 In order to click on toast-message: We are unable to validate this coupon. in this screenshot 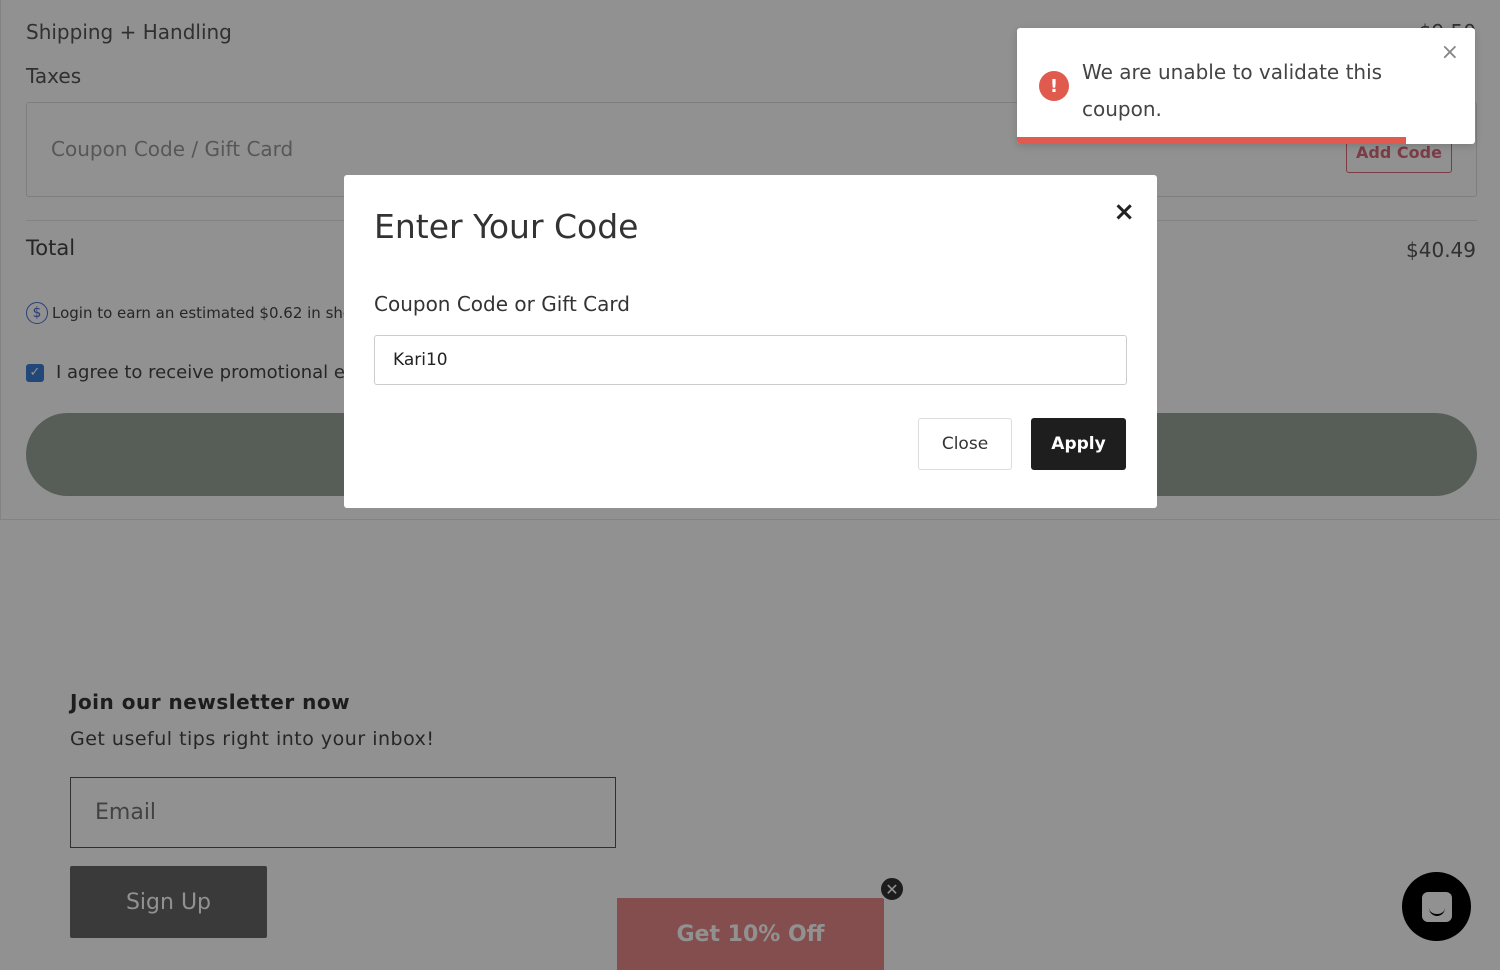, I will do `click(1232, 90)`.